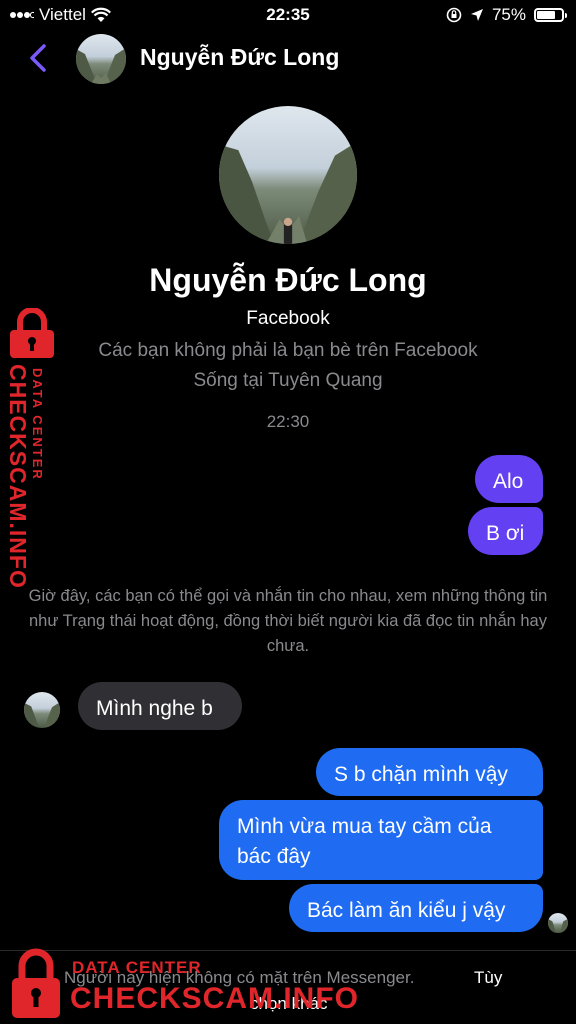 The height and width of the screenshot is (1024, 576). Describe the element at coordinates (288, 421) in the screenshot. I see `message-timestamp: 22:30` at that location.